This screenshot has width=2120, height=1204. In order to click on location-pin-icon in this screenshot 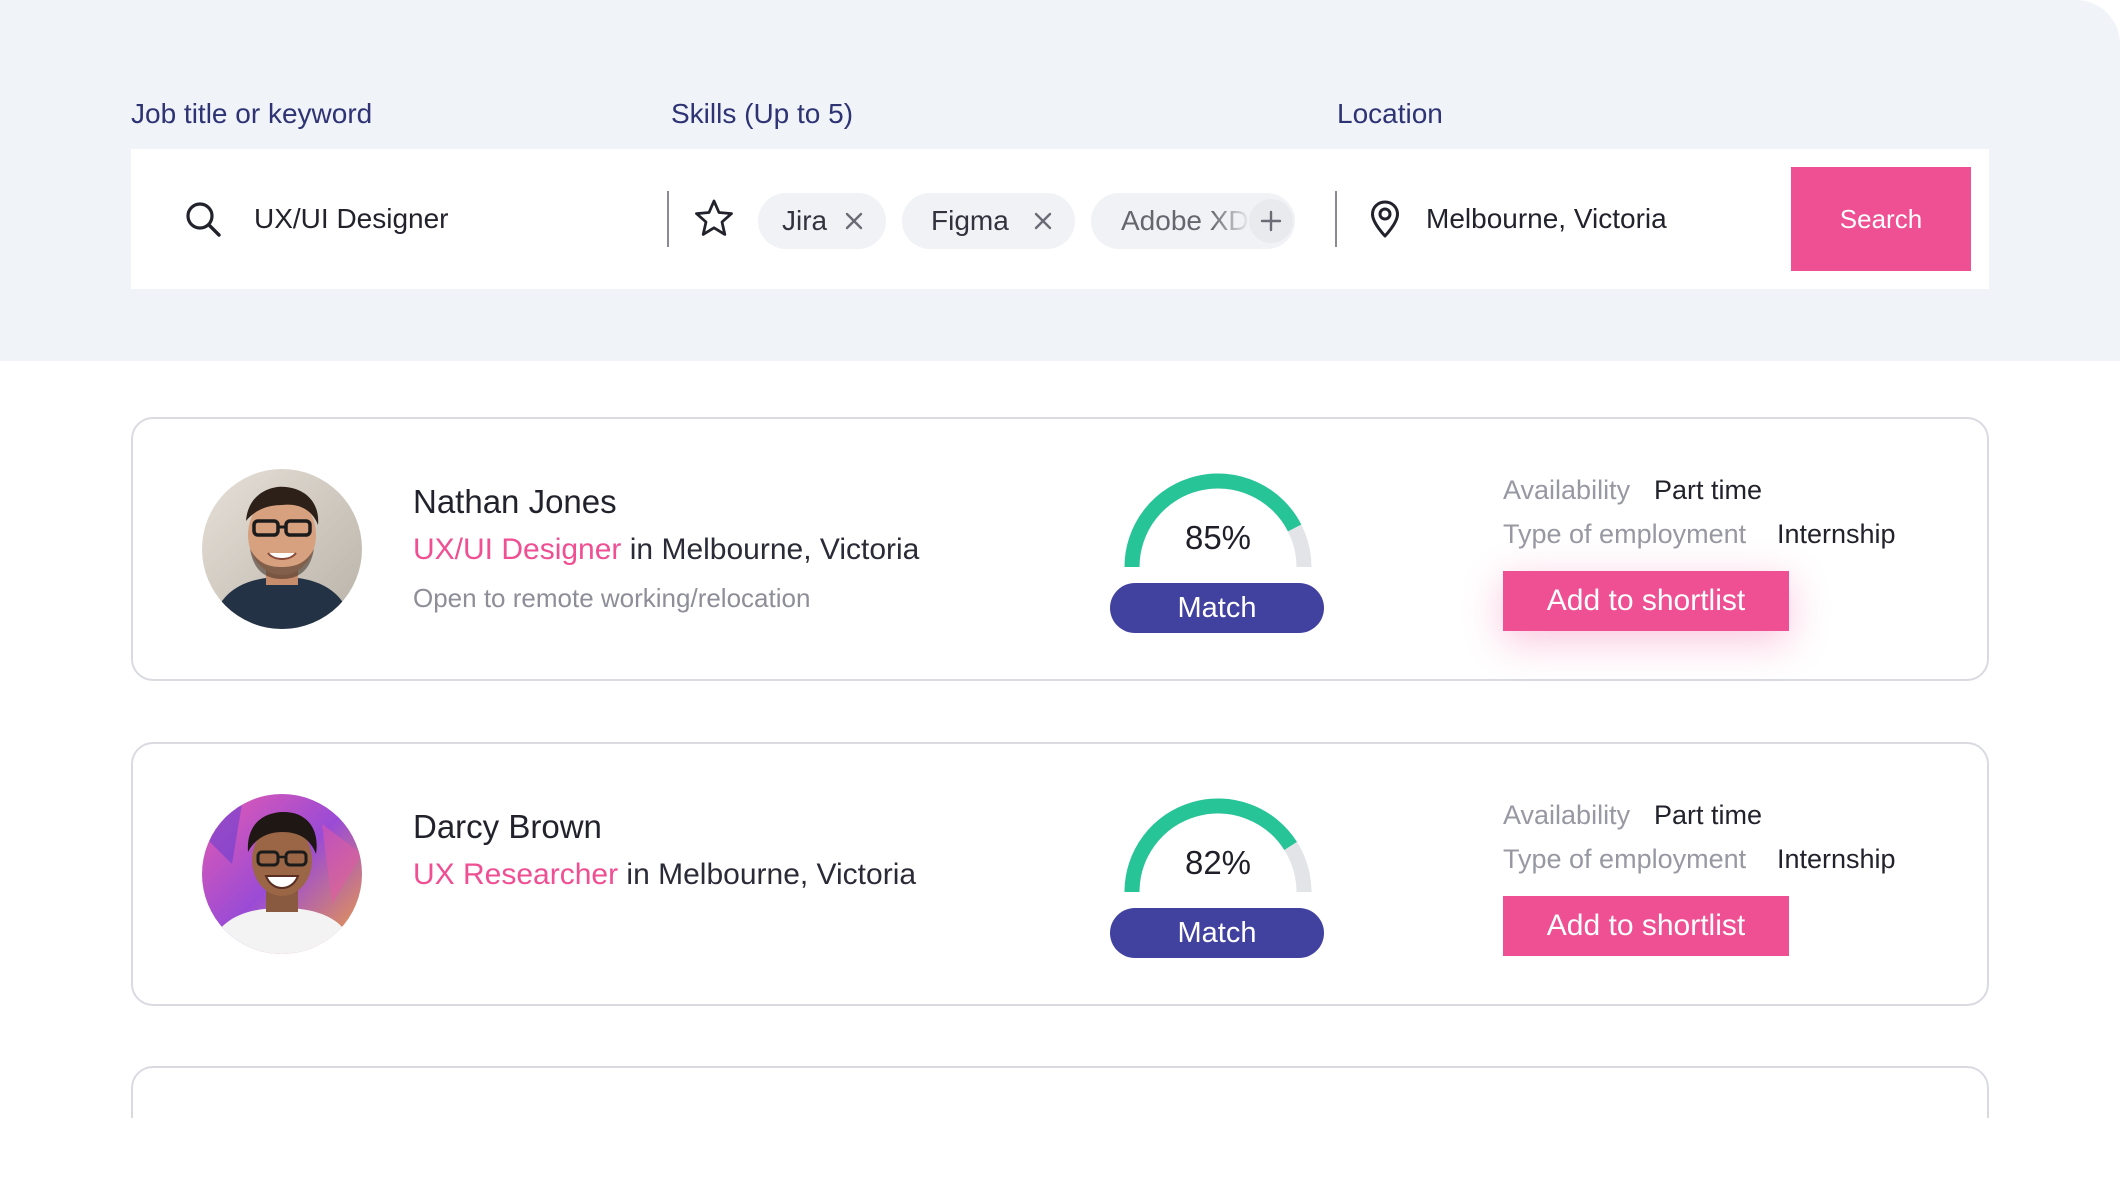, I will do `click(1385, 219)`.